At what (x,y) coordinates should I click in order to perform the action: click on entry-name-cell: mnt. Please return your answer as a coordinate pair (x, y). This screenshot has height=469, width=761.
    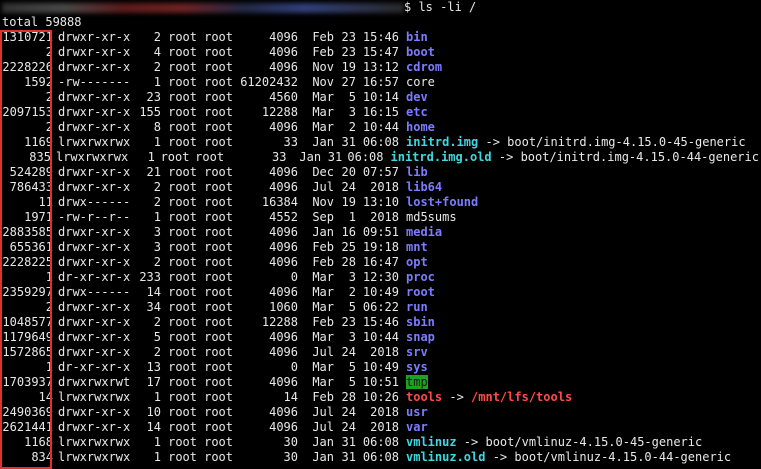
    Looking at the image, I should click on (413, 247).